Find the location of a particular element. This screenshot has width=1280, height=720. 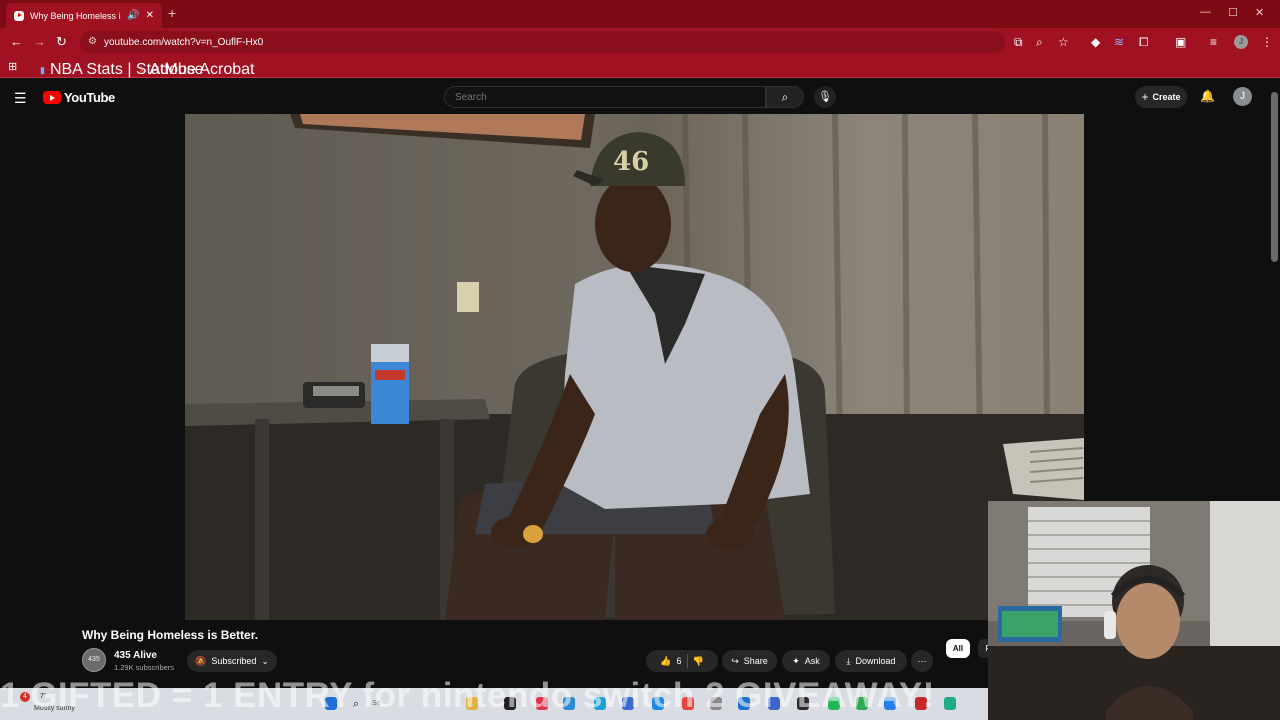

youtube-logo-text: YouTube is located at coordinates (89, 97).